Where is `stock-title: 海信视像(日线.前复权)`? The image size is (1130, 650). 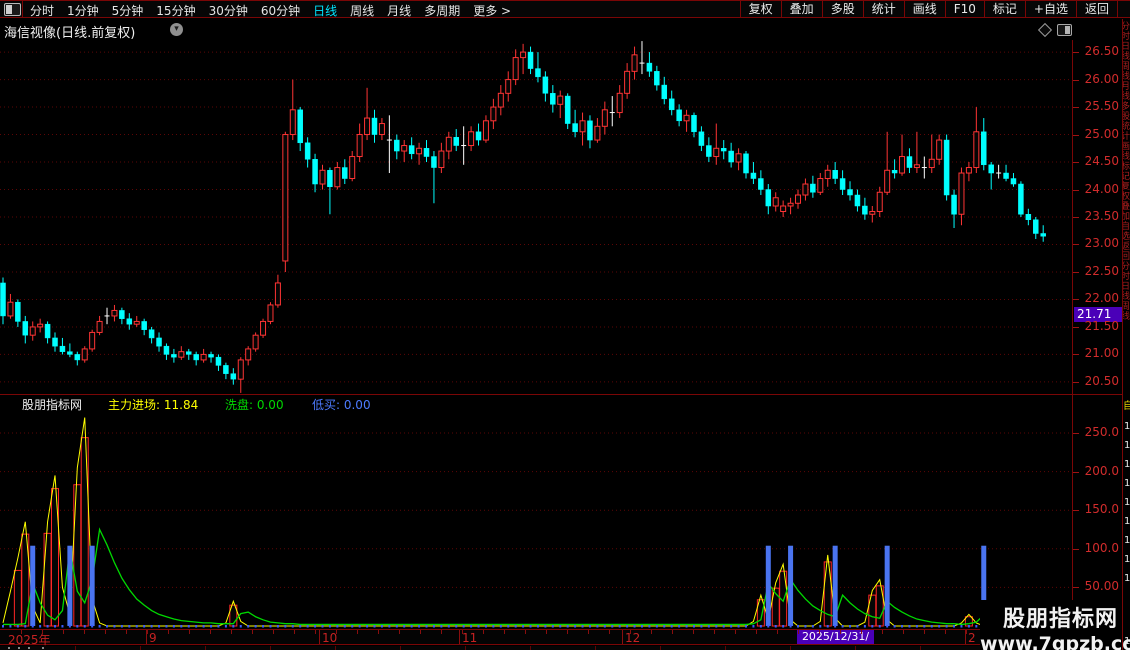 stock-title: 海信视像(日线.前复权) is located at coordinates (70, 33).